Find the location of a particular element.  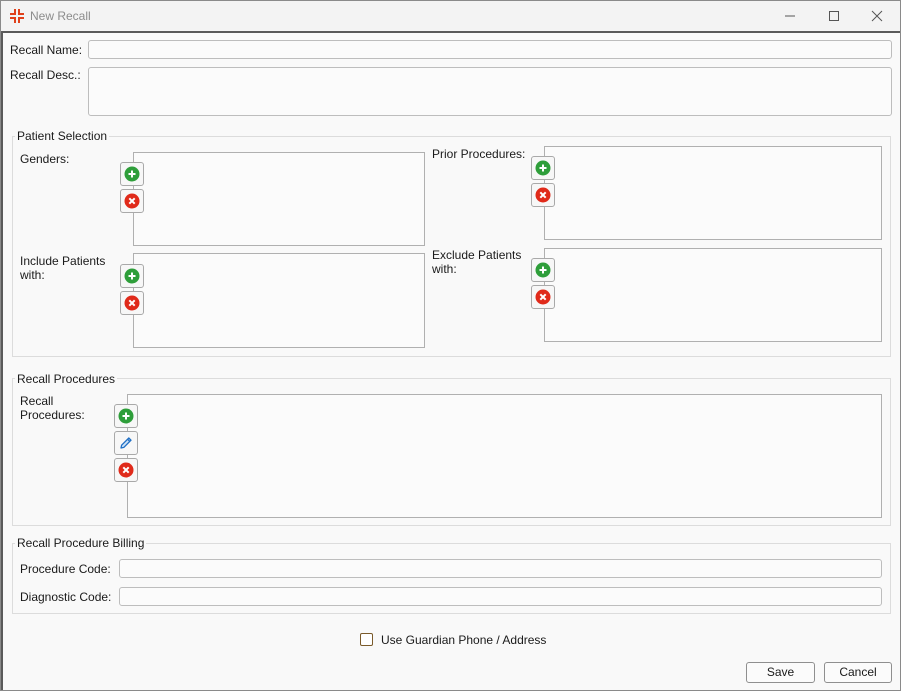

remove-exclude-button is located at coordinates (543, 297).